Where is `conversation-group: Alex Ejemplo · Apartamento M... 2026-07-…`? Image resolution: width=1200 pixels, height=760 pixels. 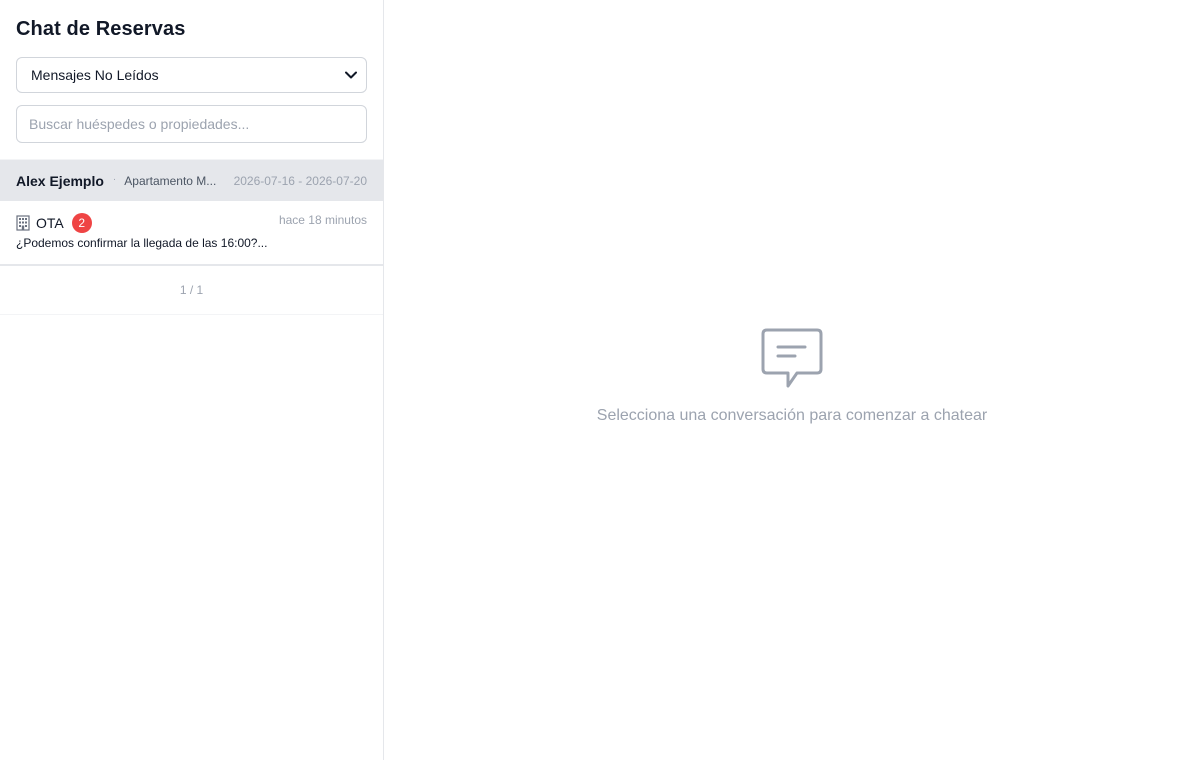
conversation-group: Alex Ejemplo · Apartamento M... 2026-07-… is located at coordinates (191, 212).